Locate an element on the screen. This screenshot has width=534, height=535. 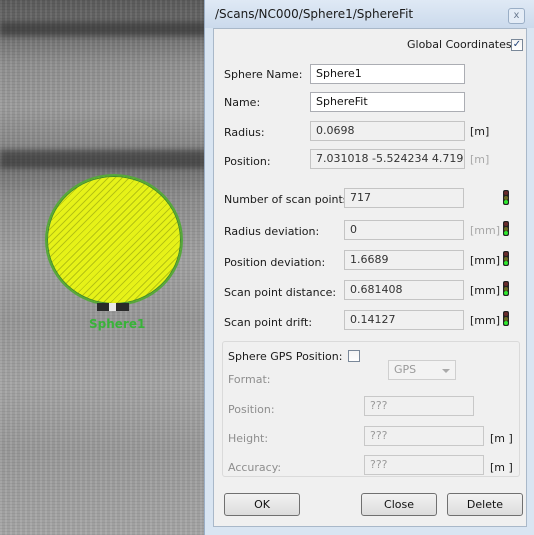
sphere-label: Sphere1 is located at coordinates (117, 324).